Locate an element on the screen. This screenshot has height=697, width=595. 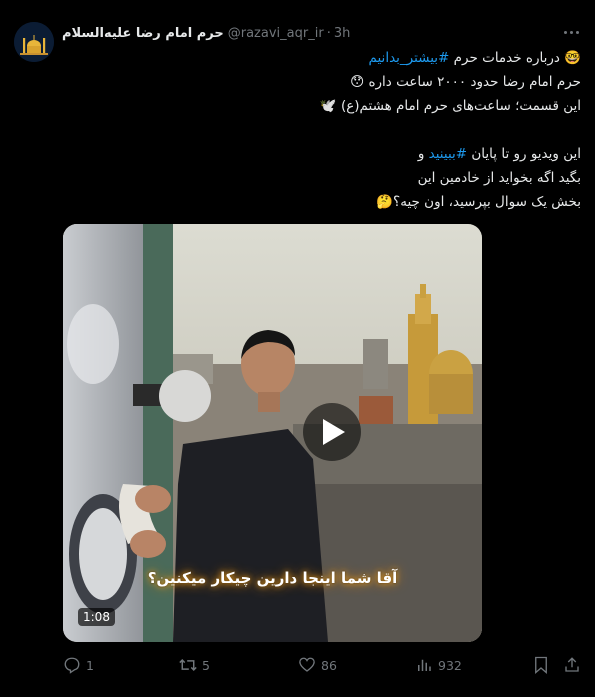
video-duration: 1:08 is located at coordinates (96, 617).